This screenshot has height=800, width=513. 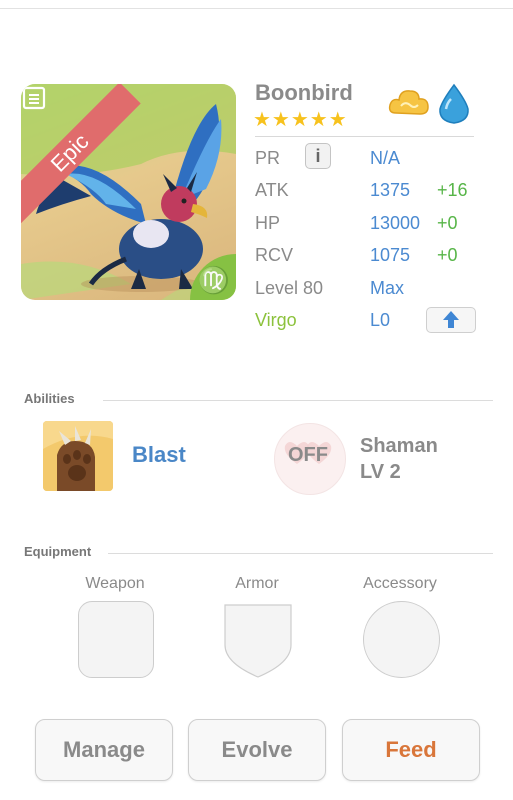 I want to click on level-label: Level 80, so click(x=289, y=288).